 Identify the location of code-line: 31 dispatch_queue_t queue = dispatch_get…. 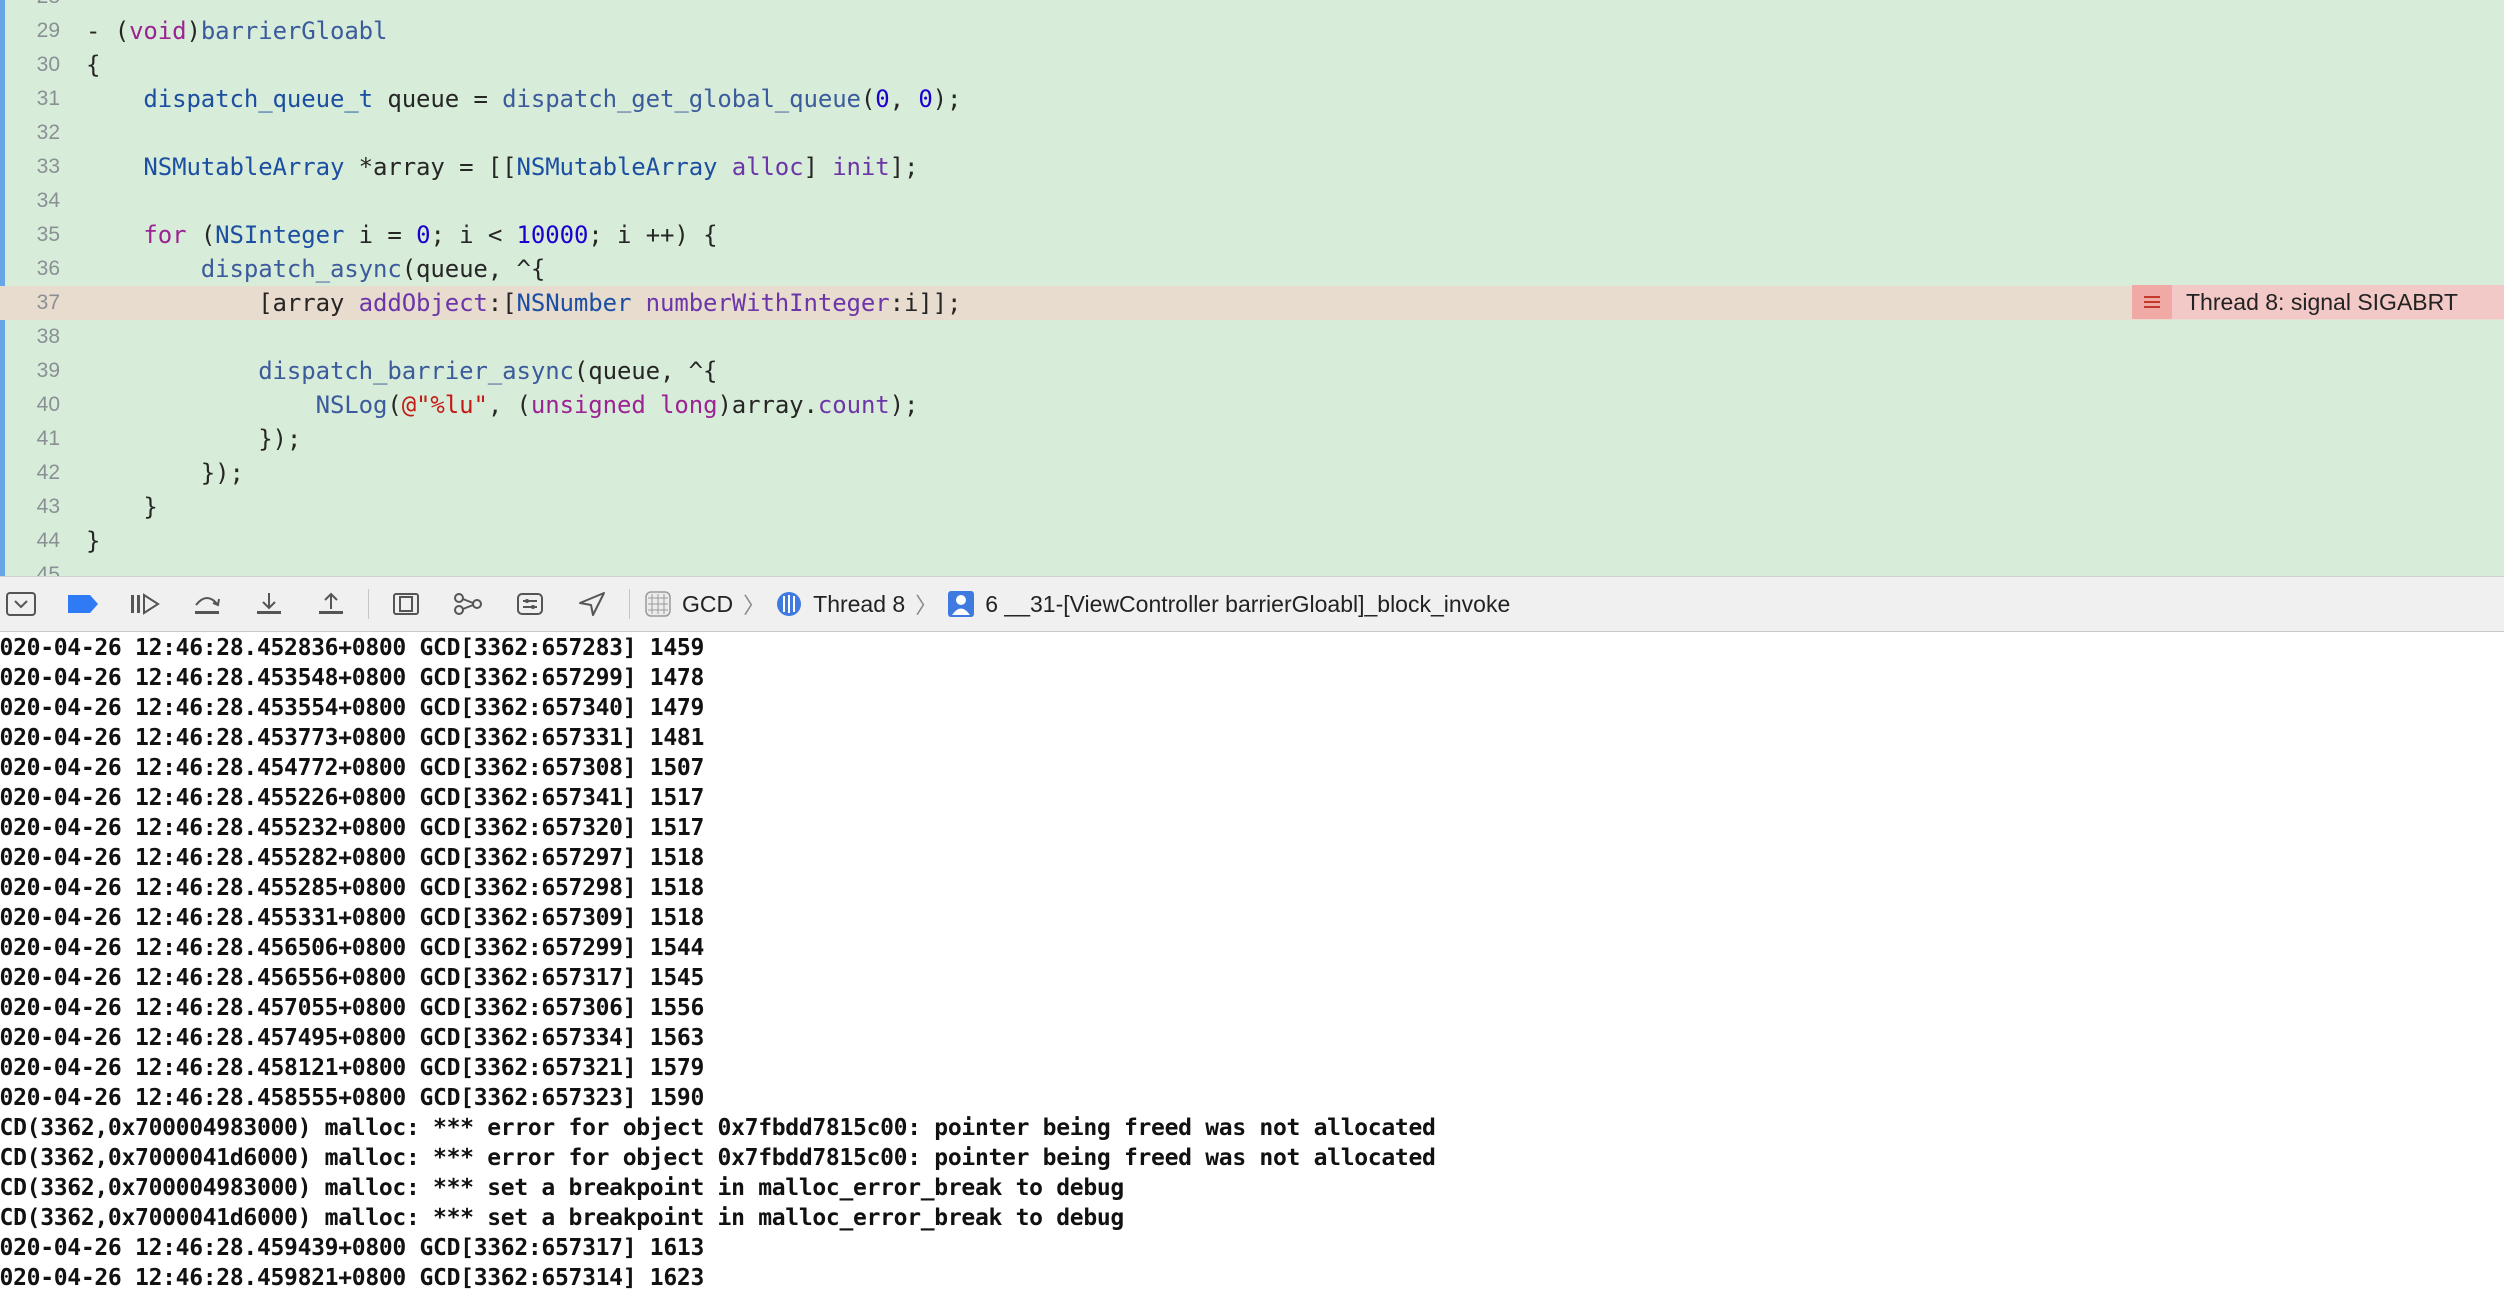
(1252, 99).